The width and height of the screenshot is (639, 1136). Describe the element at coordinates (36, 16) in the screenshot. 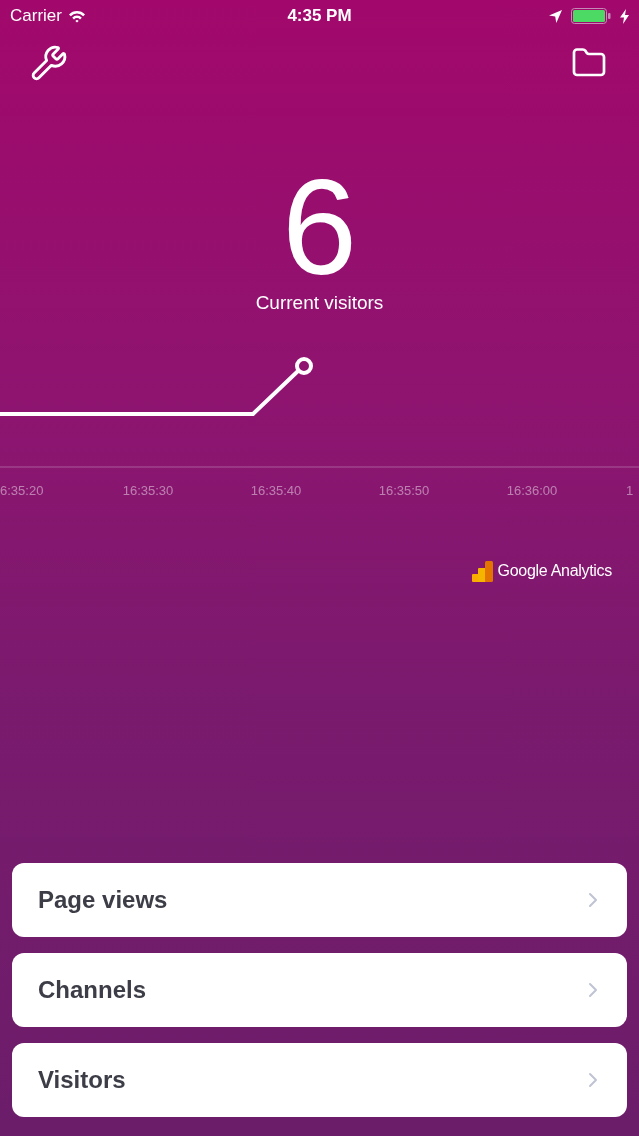

I see `carrier-label: Carrier` at that location.